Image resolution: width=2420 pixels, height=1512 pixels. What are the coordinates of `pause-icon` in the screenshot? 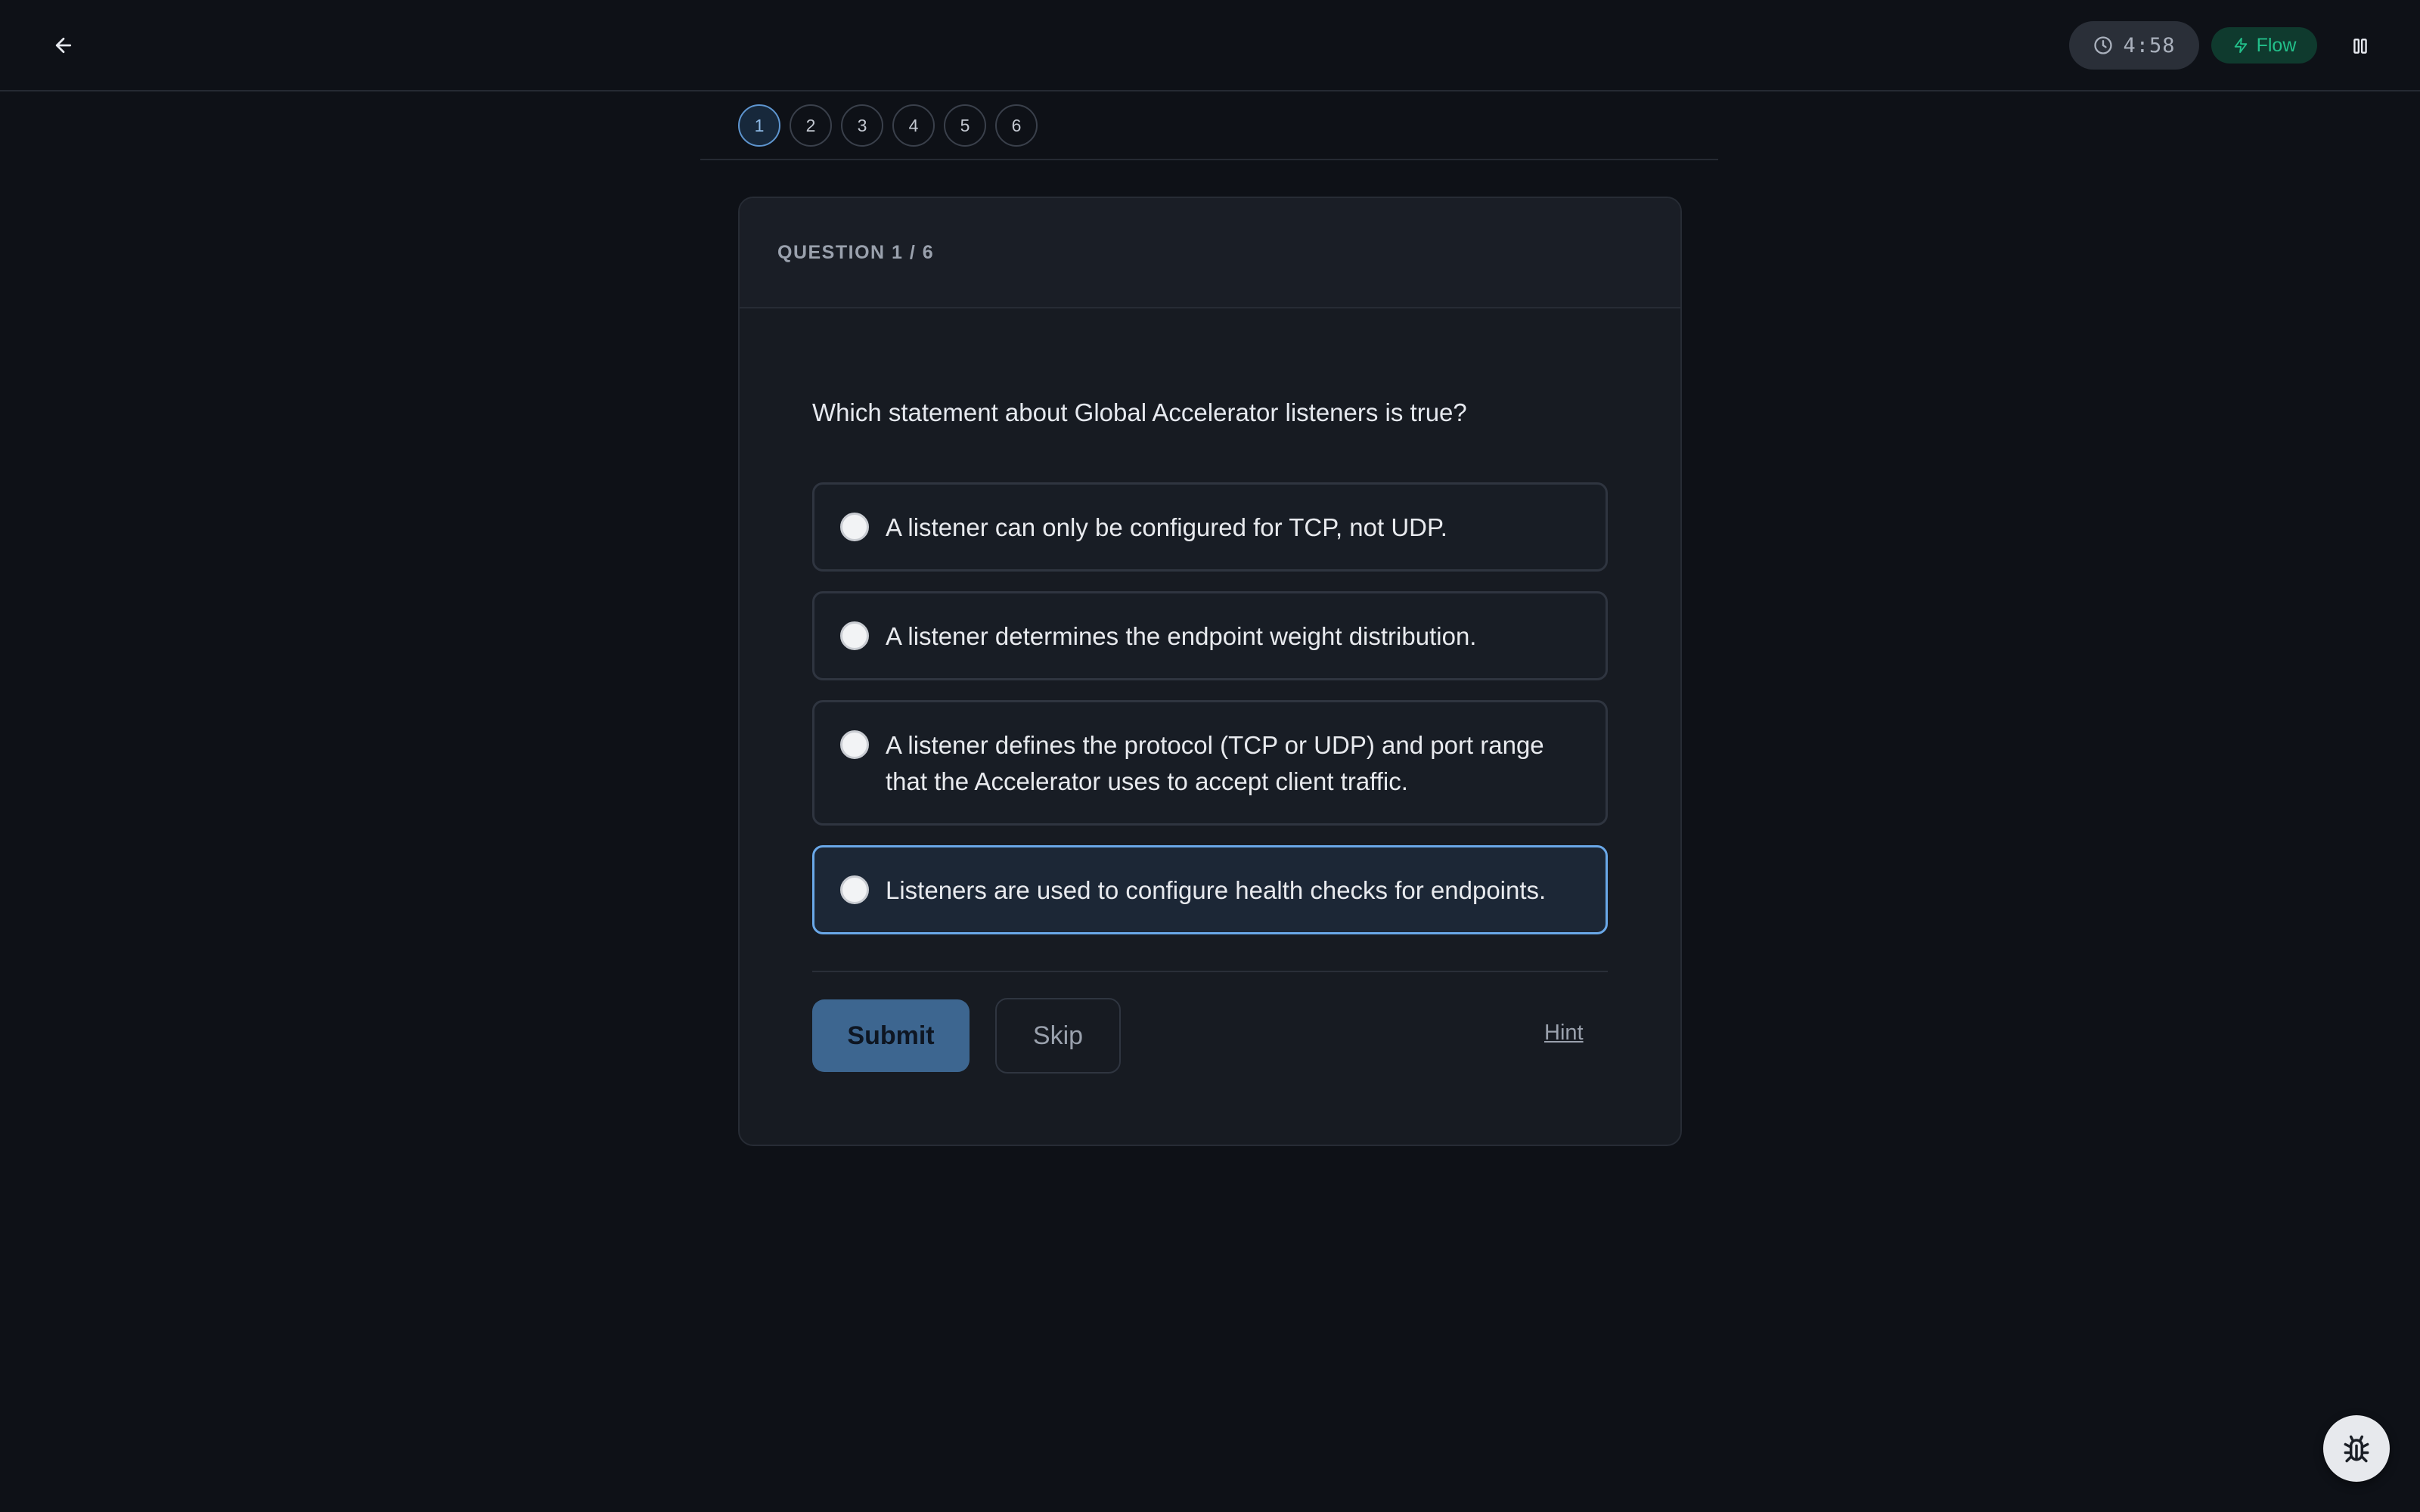 It's located at (2360, 46).